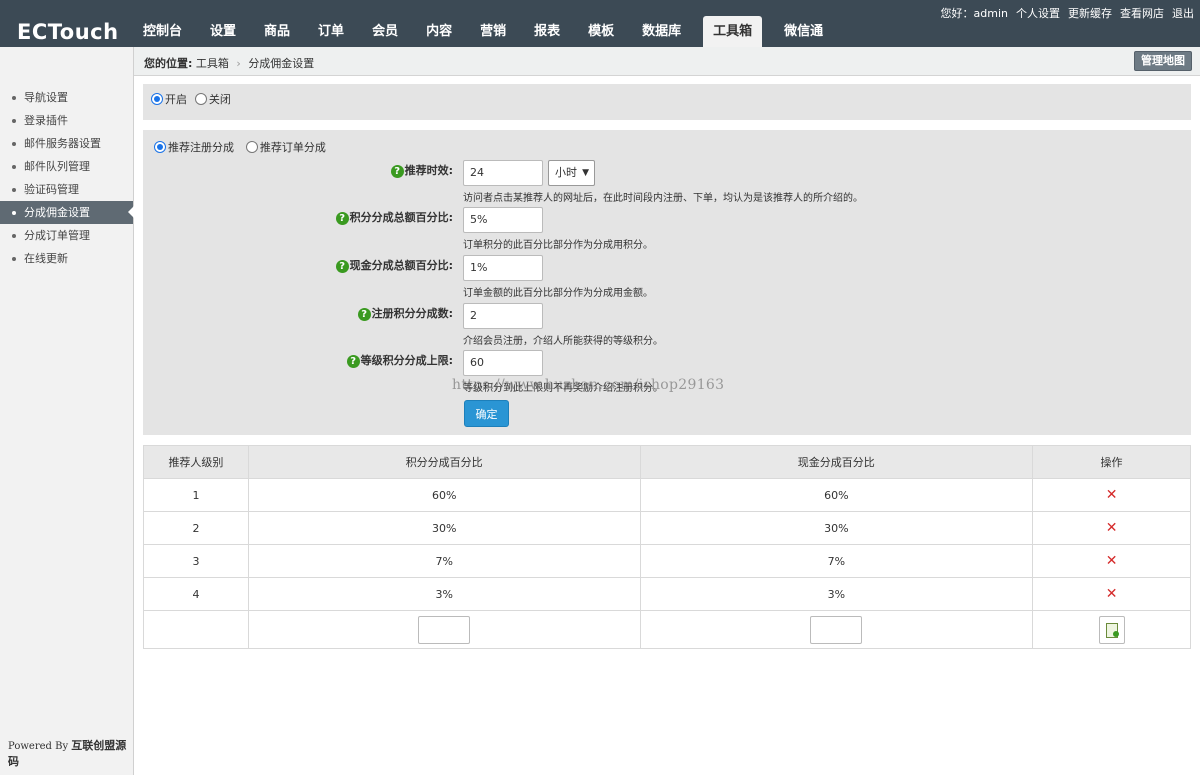  I want to click on new-point-percent-input, so click(444, 629).